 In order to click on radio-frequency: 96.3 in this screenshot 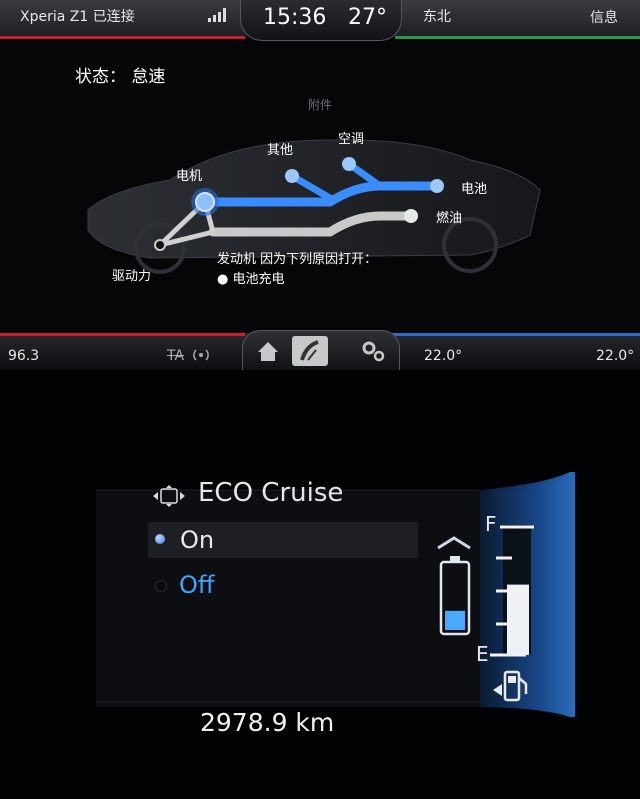, I will do `click(23, 356)`.